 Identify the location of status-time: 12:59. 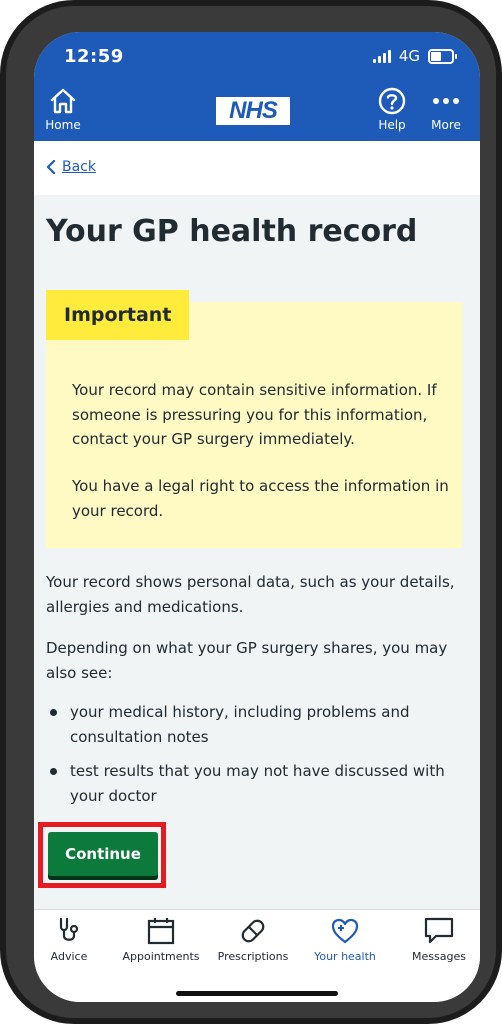
(94, 56).